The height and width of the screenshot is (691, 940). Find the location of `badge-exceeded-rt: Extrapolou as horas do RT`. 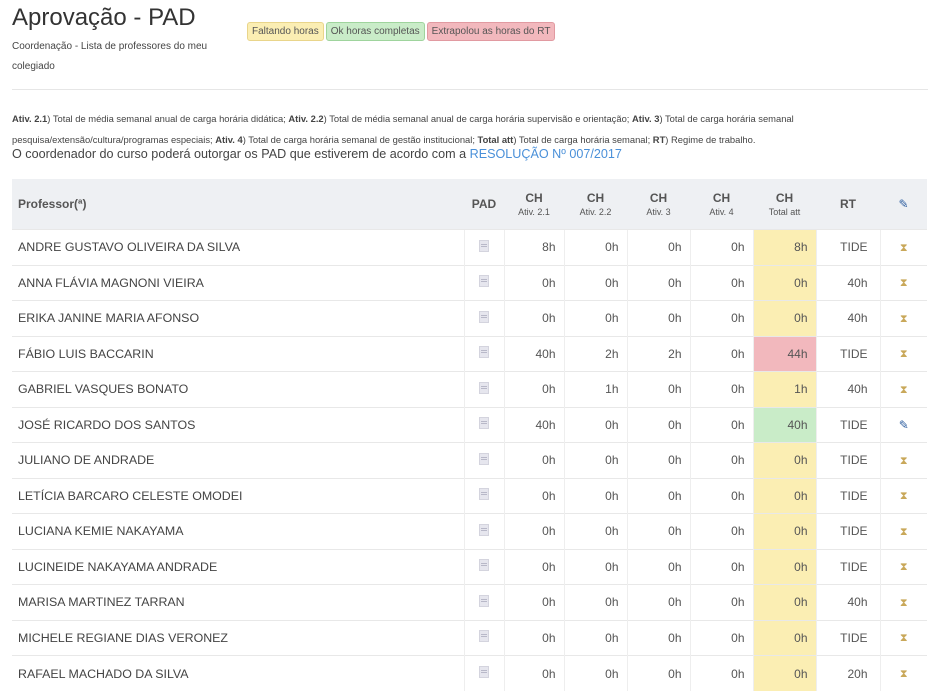

badge-exceeded-rt: Extrapolou as horas do RT is located at coordinates (491, 31).